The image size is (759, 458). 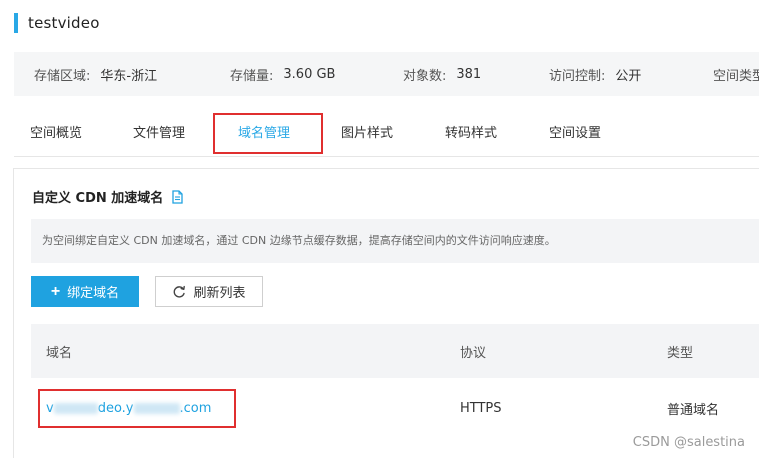 I want to click on access-info: 访问控制: 公开, so click(x=595, y=74).